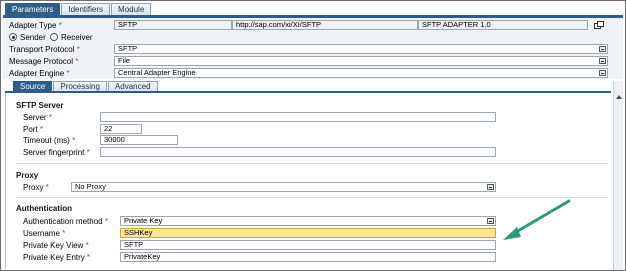 This screenshot has height=271, width=626. Describe the element at coordinates (618, 175) in the screenshot. I see `vertical-scrollbar` at that location.